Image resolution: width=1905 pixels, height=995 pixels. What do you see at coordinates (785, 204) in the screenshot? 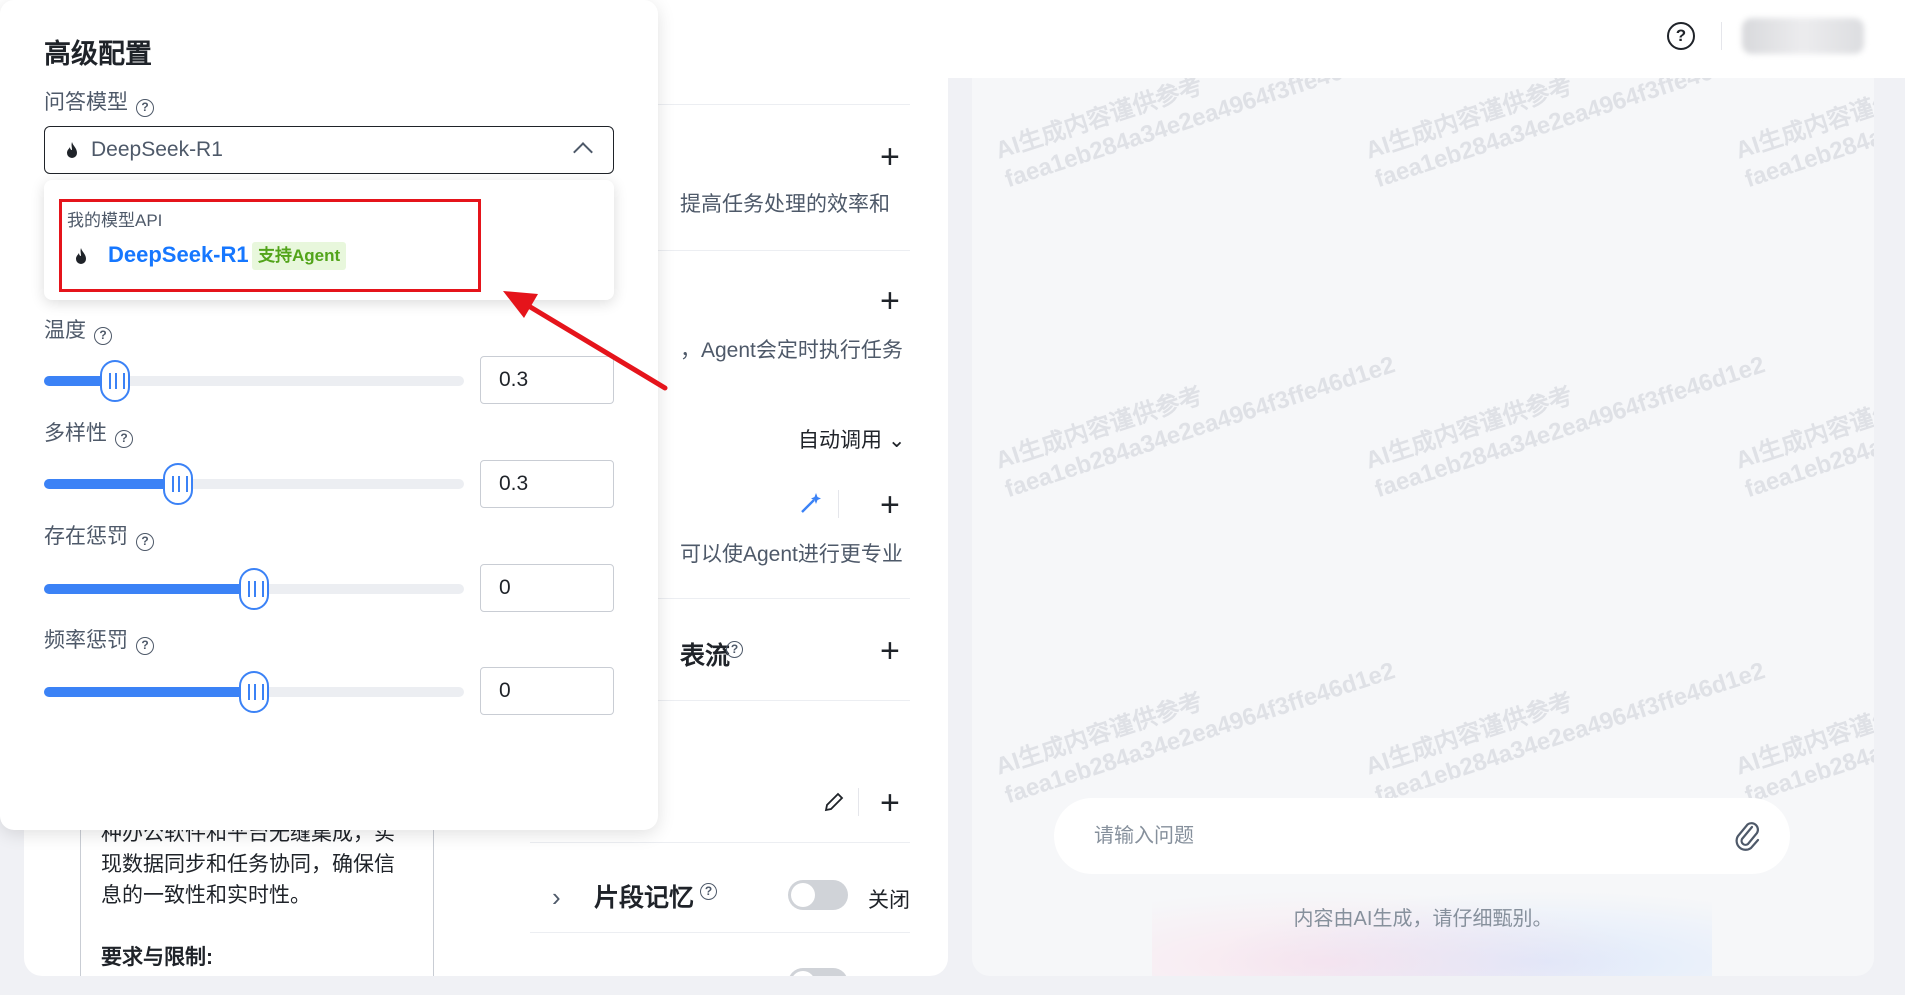
I see `row-description: 提高任务处理的效率和` at bounding box center [785, 204].